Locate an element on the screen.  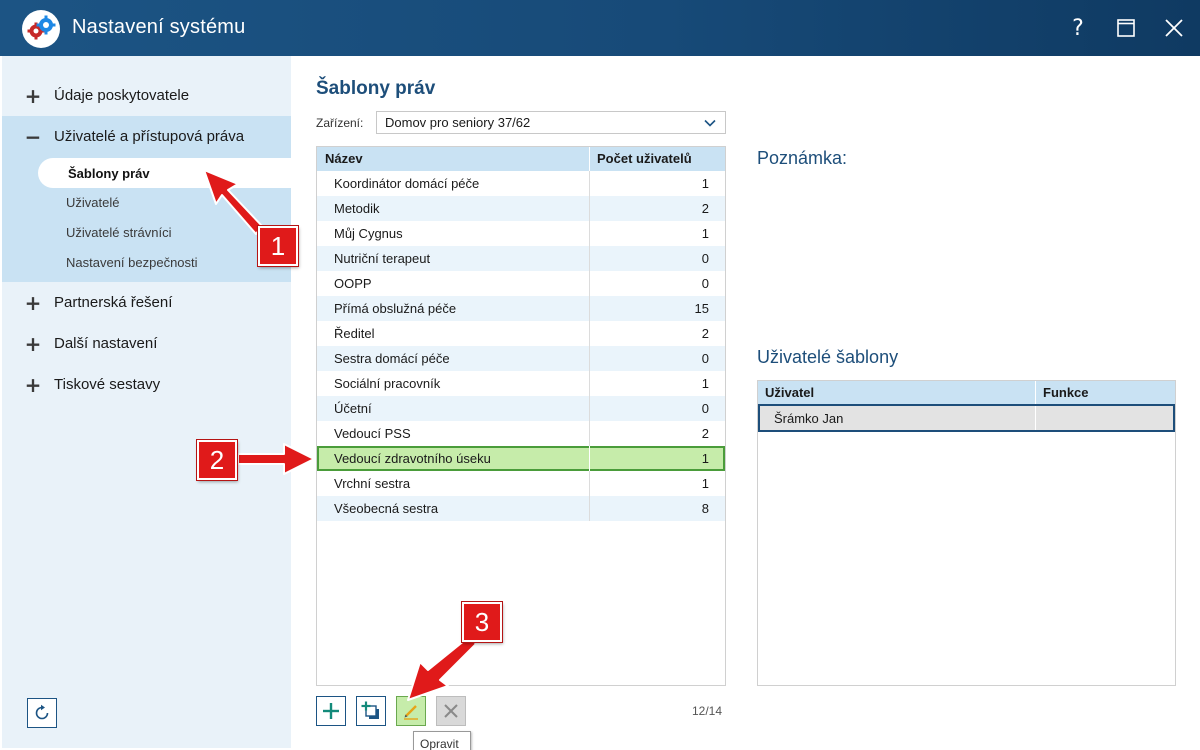
template-name-cell: Koordinátor domácí péče is located at coordinates (407, 183).